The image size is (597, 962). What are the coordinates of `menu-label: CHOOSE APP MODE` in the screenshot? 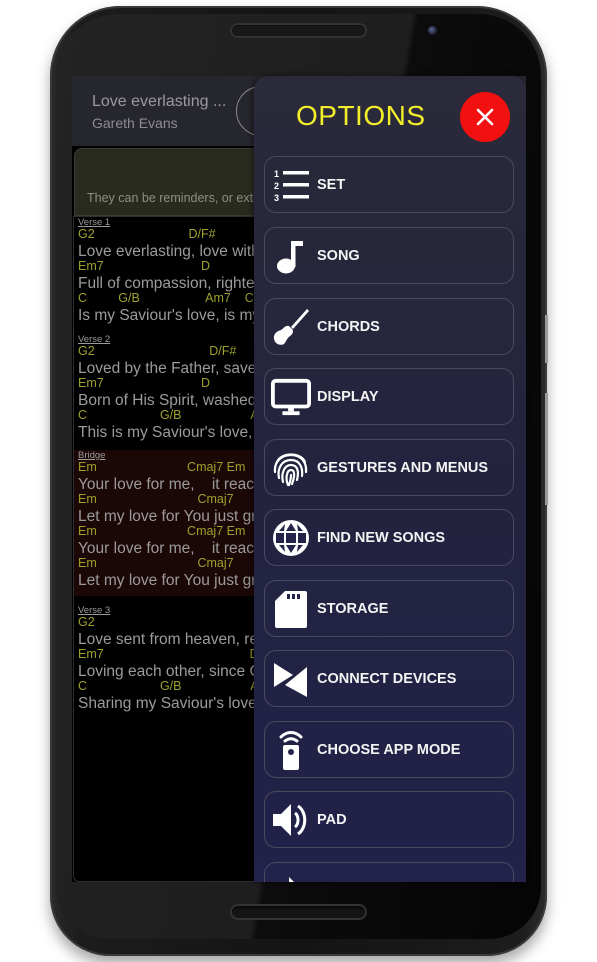 It's located at (389, 749).